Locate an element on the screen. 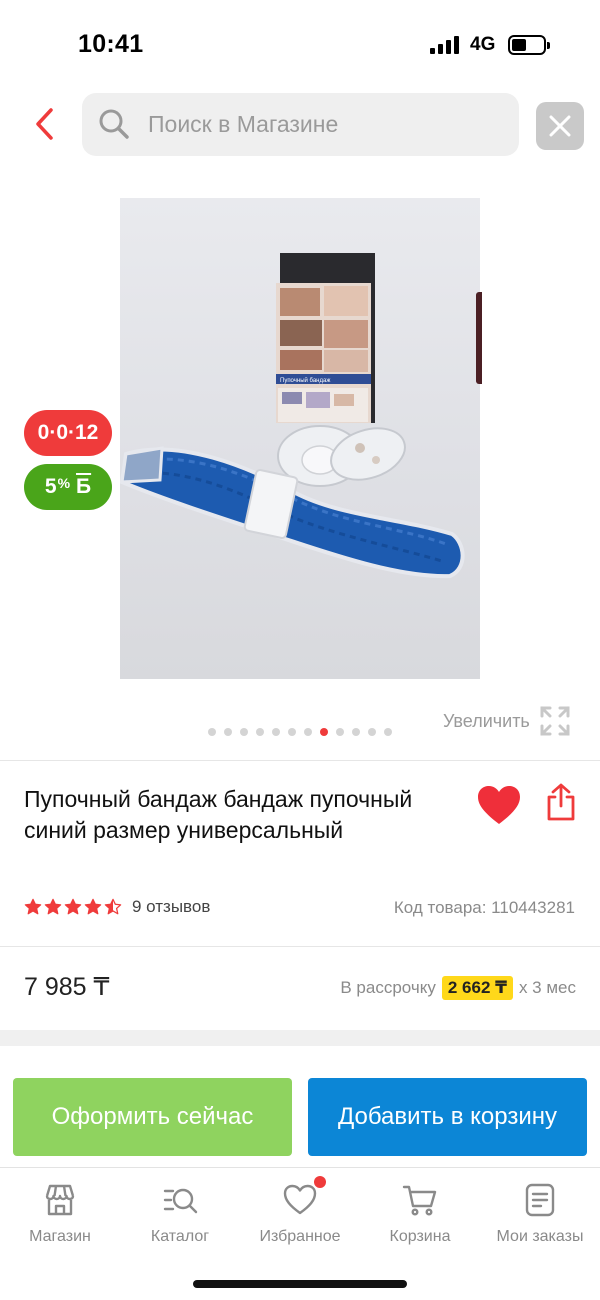 The image size is (600, 1300). tab-label: Каталог is located at coordinates (180, 1236).